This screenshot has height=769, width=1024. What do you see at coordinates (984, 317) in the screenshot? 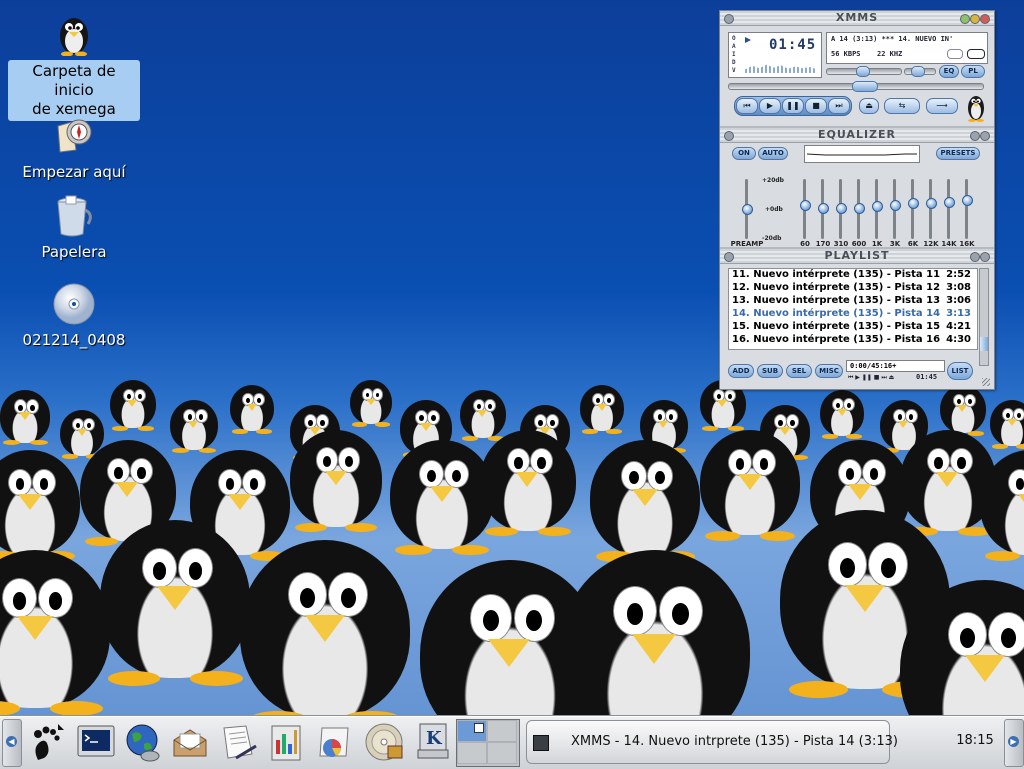
I see `playlist-scrollbar` at bounding box center [984, 317].